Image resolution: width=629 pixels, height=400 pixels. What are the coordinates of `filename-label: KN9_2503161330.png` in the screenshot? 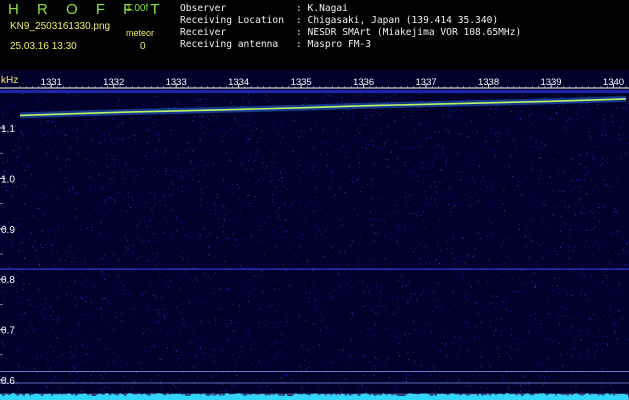 It's located at (60, 26).